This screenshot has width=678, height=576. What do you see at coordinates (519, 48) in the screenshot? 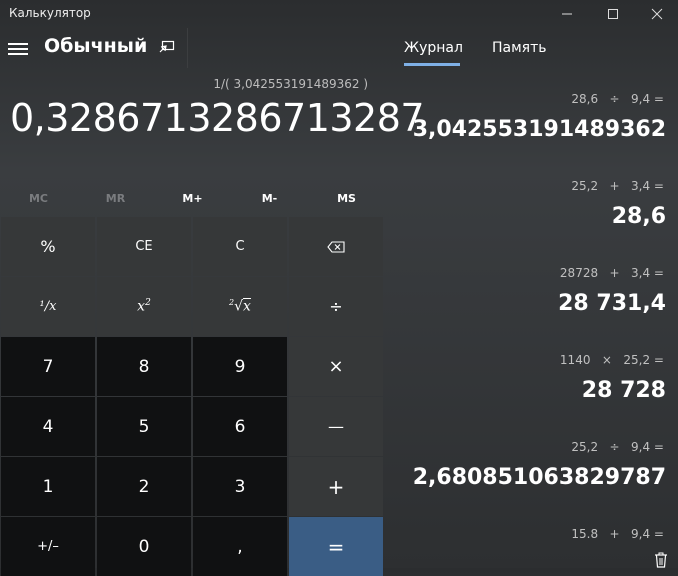
I see `tab-memory: Память` at bounding box center [519, 48].